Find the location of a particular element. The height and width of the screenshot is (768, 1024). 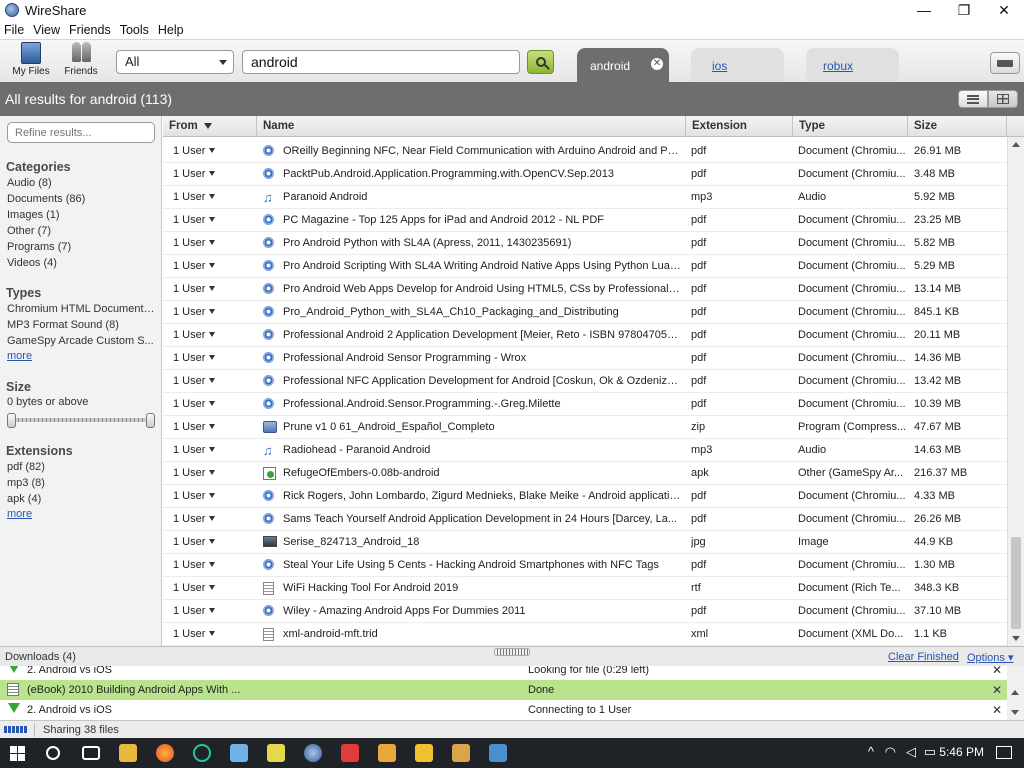

opera-icon is located at coordinates (202, 753).